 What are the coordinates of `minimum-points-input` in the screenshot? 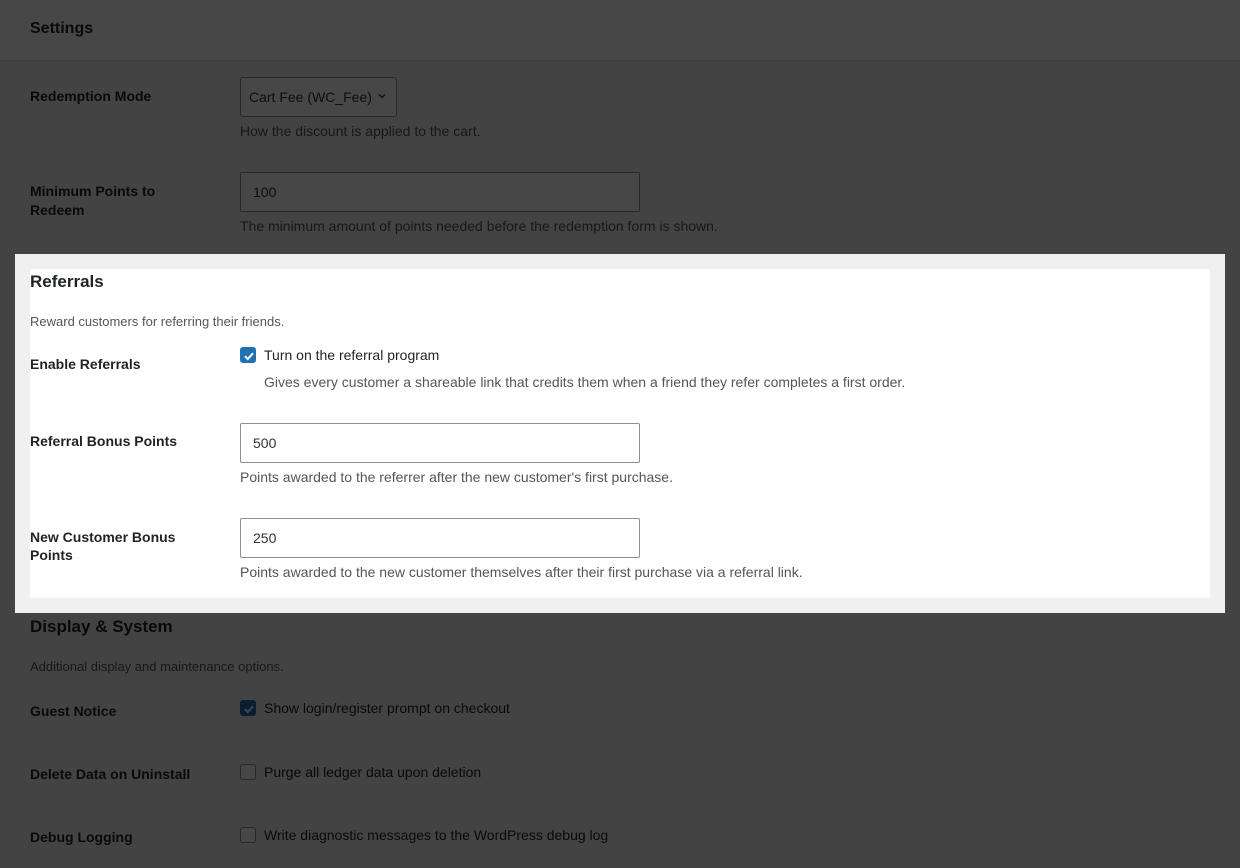 It's located at (440, 192).